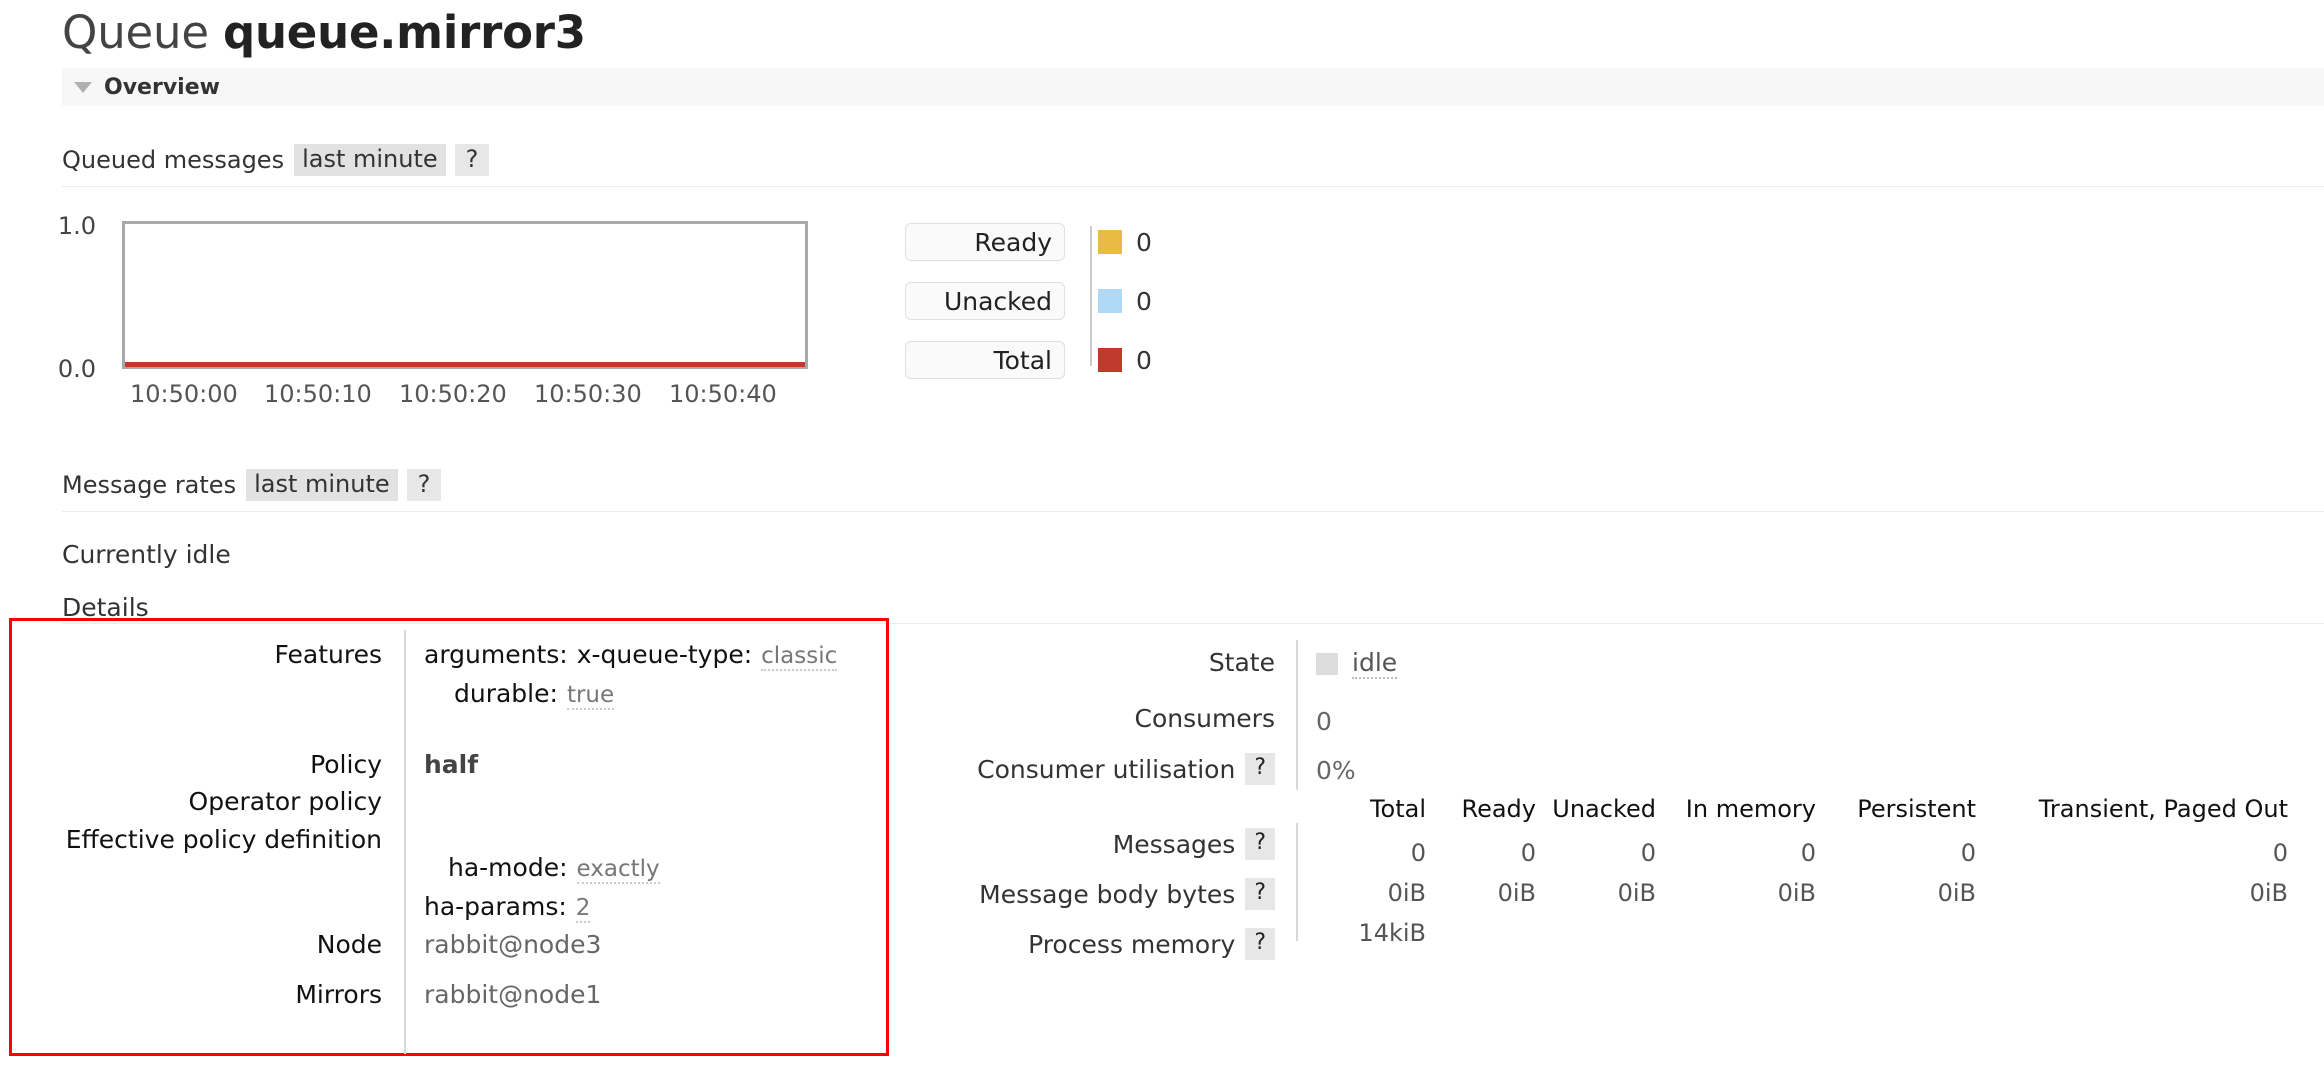 This screenshot has width=2324, height=1068. Describe the element at coordinates (285, 801) in the screenshot. I see `detail-key-operator-policy: Operator policy` at that location.